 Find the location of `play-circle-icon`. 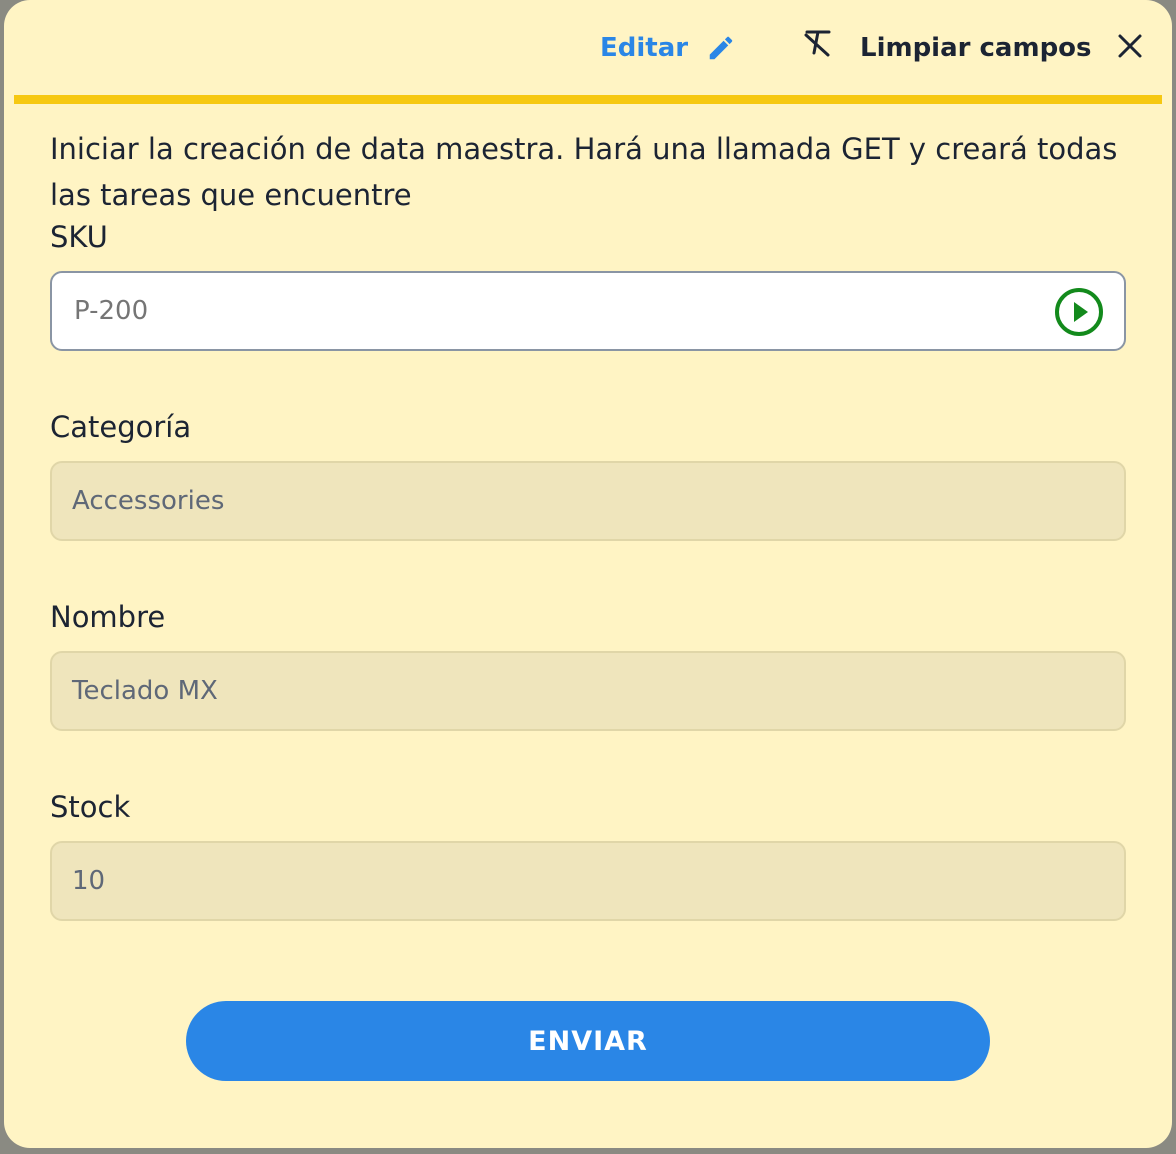

play-circle-icon is located at coordinates (1079, 312).